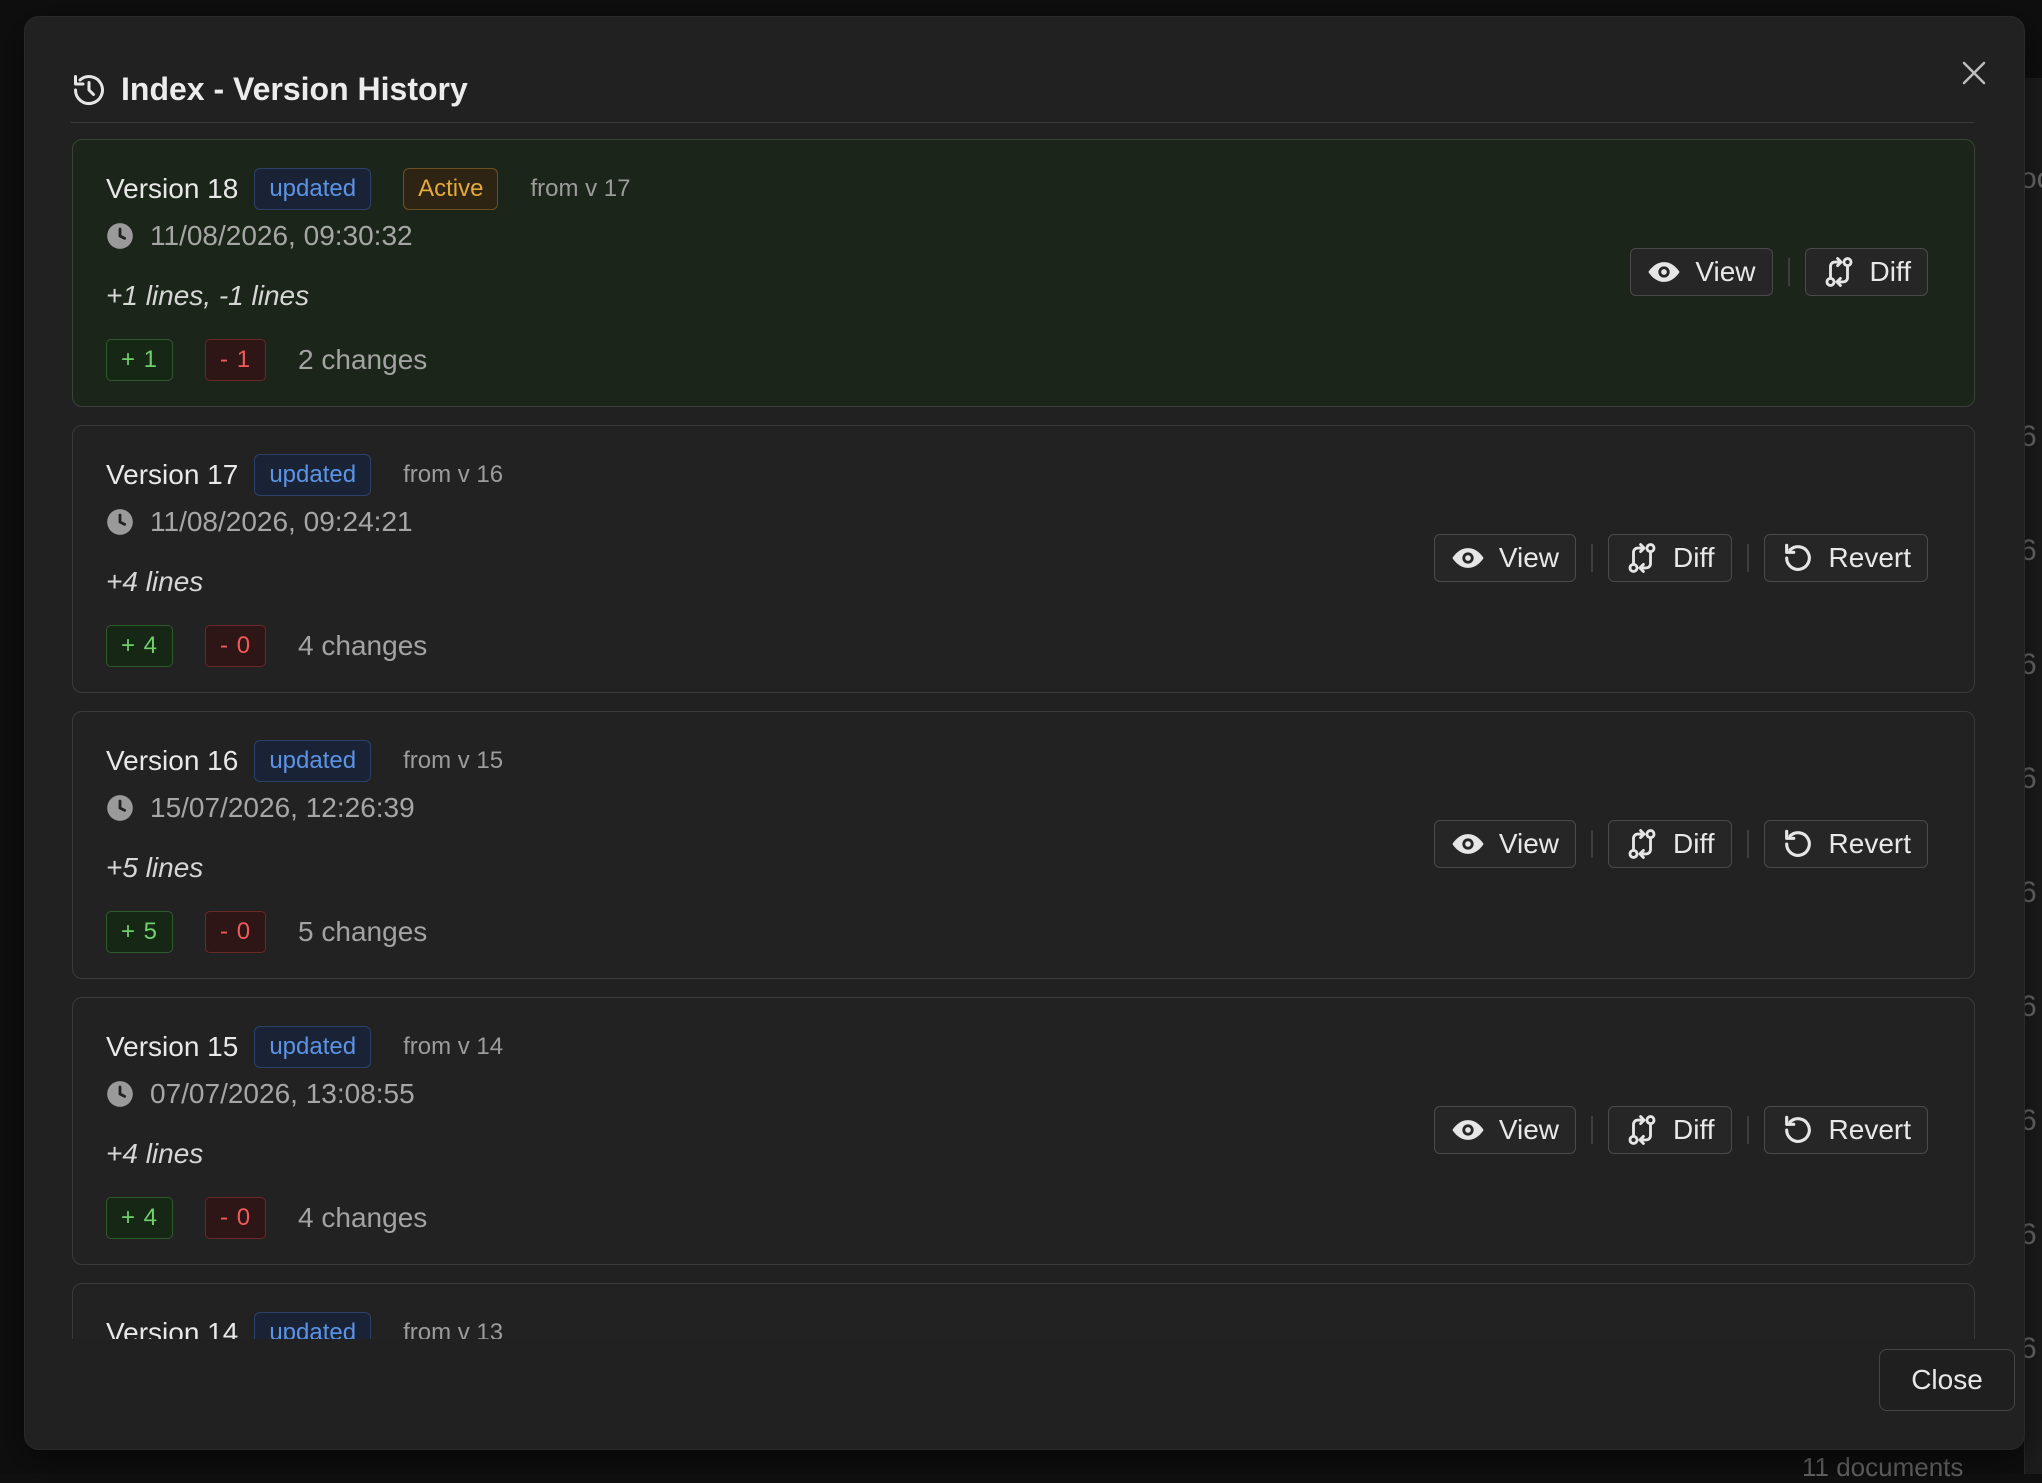  Describe the element at coordinates (282, 808) in the screenshot. I see `timestamp: 15/07/2026, 12:26:39` at that location.